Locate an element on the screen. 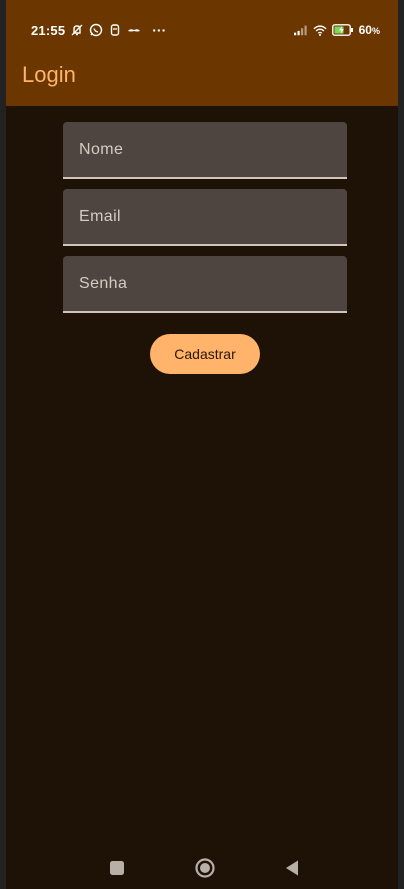  email-field is located at coordinates (205, 217).